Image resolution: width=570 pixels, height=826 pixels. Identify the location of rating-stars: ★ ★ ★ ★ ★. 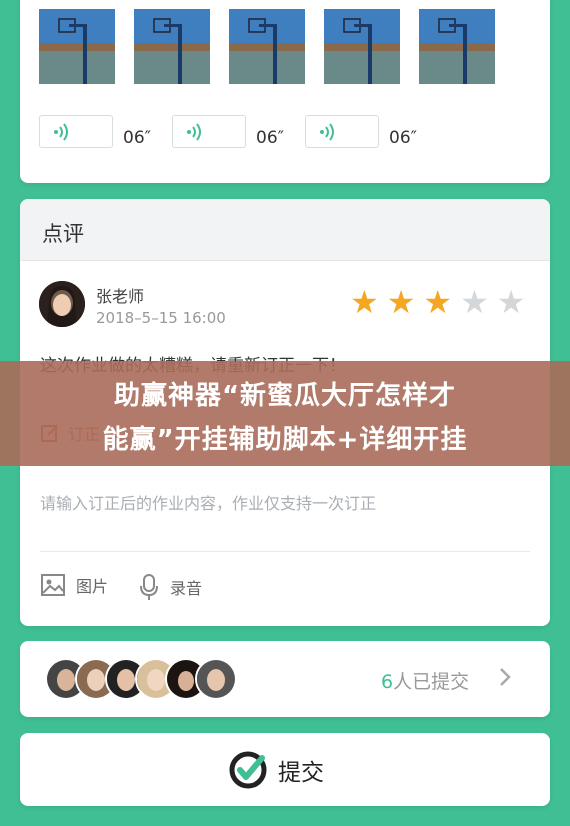
(438, 302).